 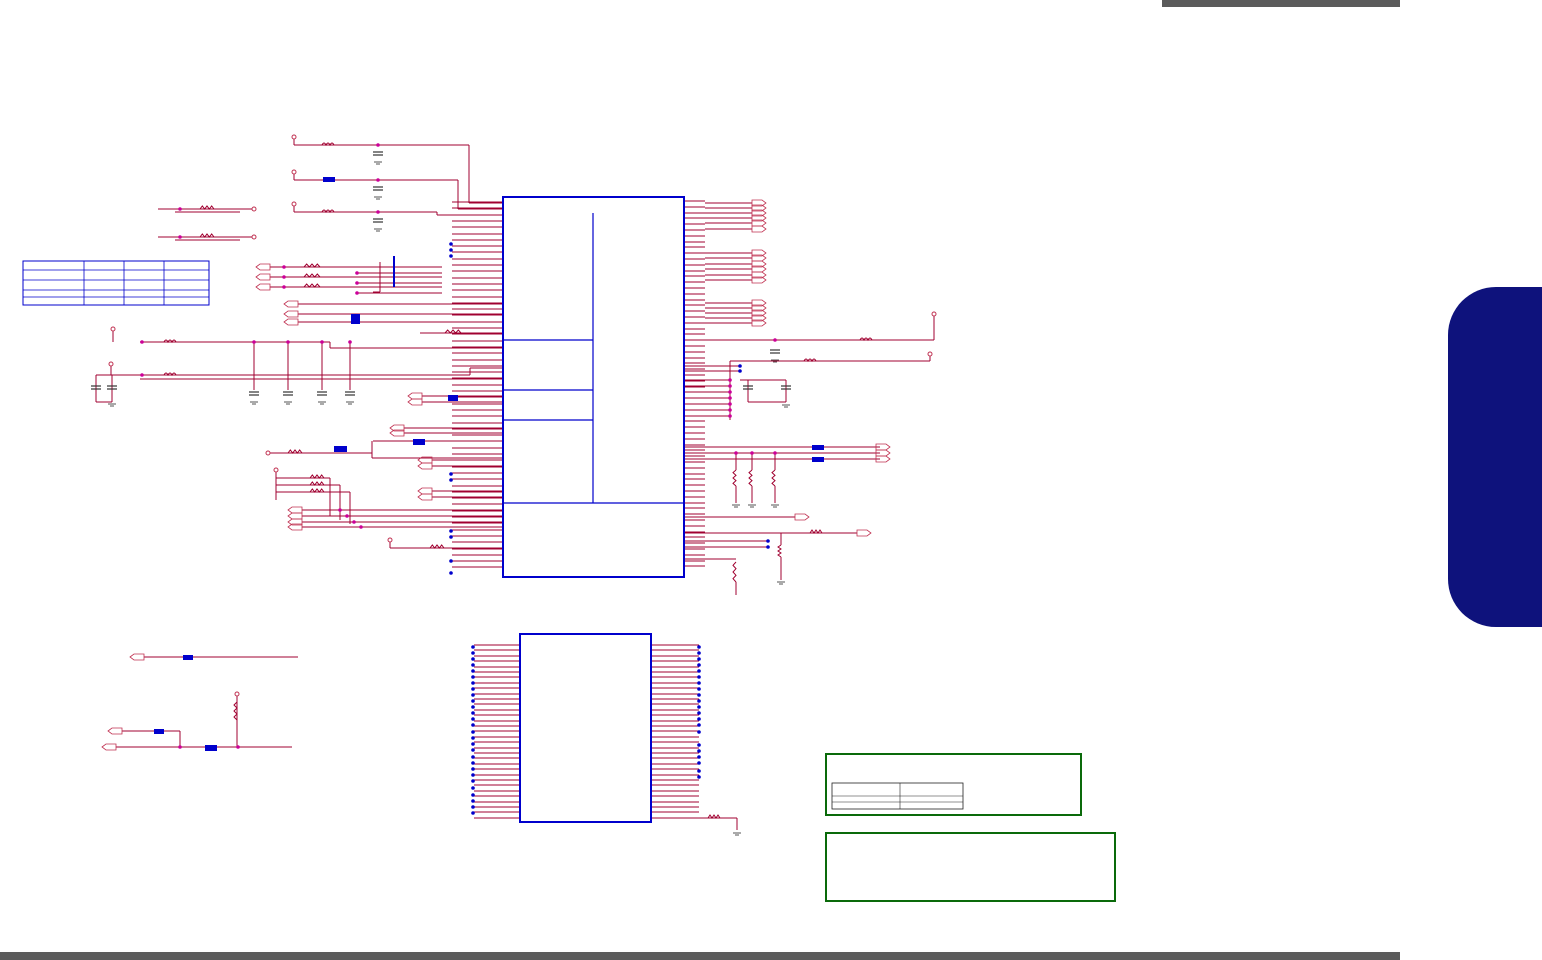 What do you see at coordinates (953, 784) in the screenshot?
I see `title-block` at bounding box center [953, 784].